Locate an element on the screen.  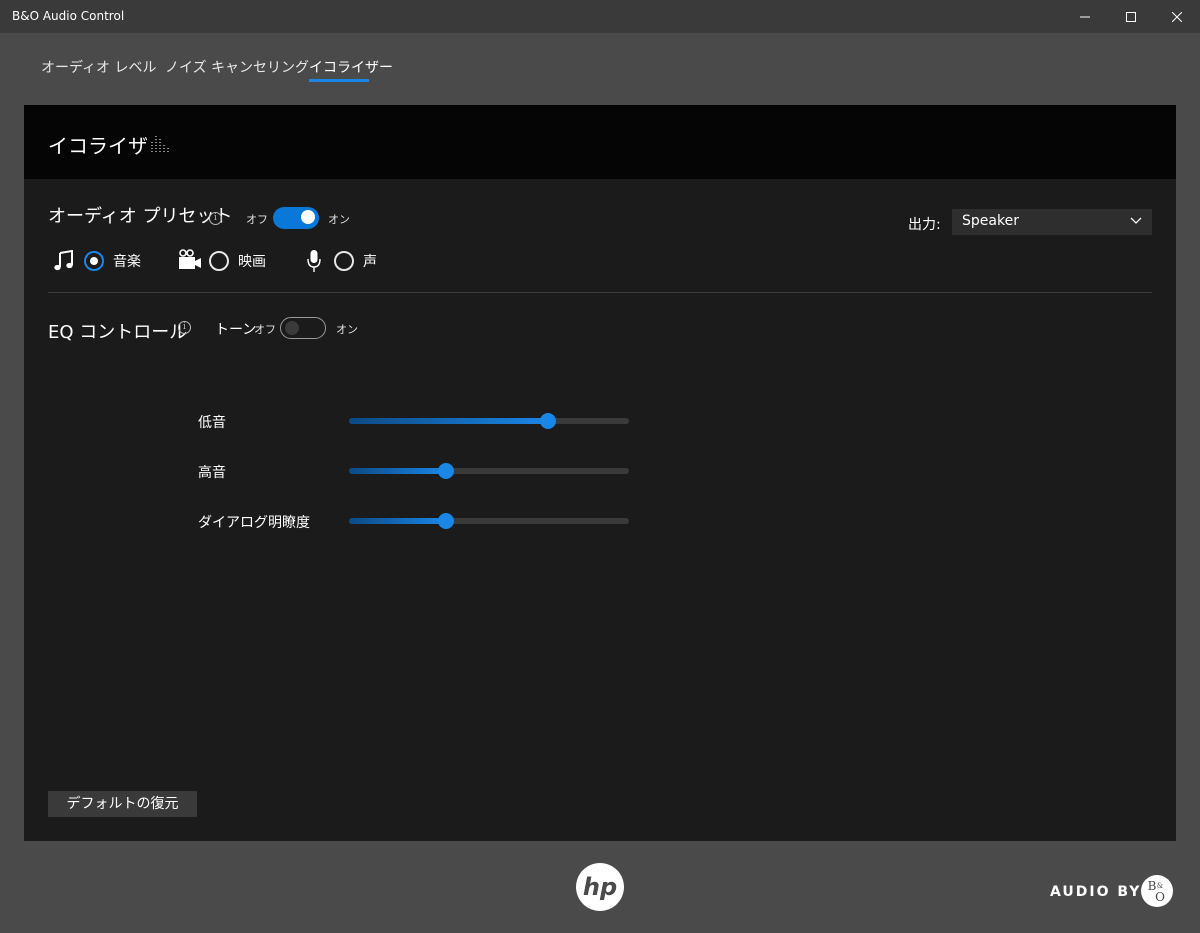
radio-voice is located at coordinates (344, 261).